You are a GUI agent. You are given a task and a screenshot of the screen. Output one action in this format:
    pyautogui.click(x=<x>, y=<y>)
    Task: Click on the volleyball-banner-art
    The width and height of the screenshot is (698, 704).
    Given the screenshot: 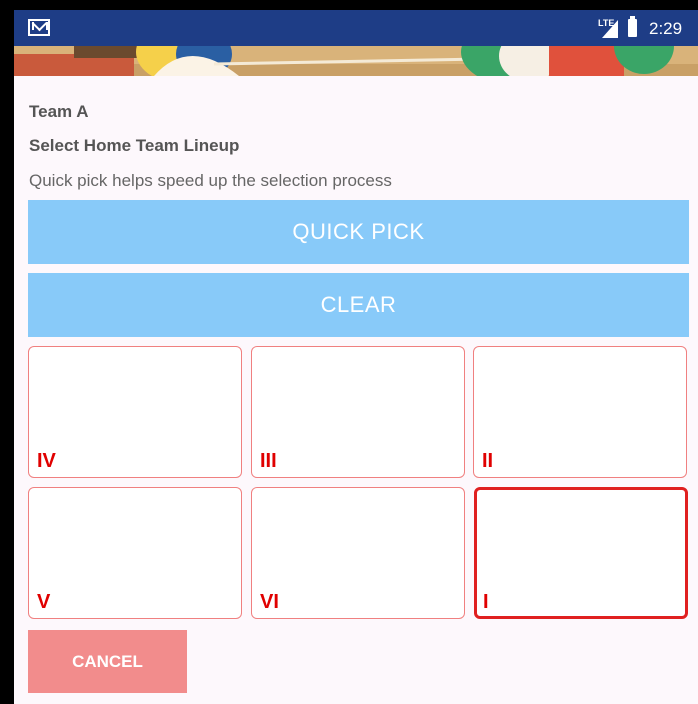 What is the action you would take?
    pyautogui.click(x=356, y=61)
    